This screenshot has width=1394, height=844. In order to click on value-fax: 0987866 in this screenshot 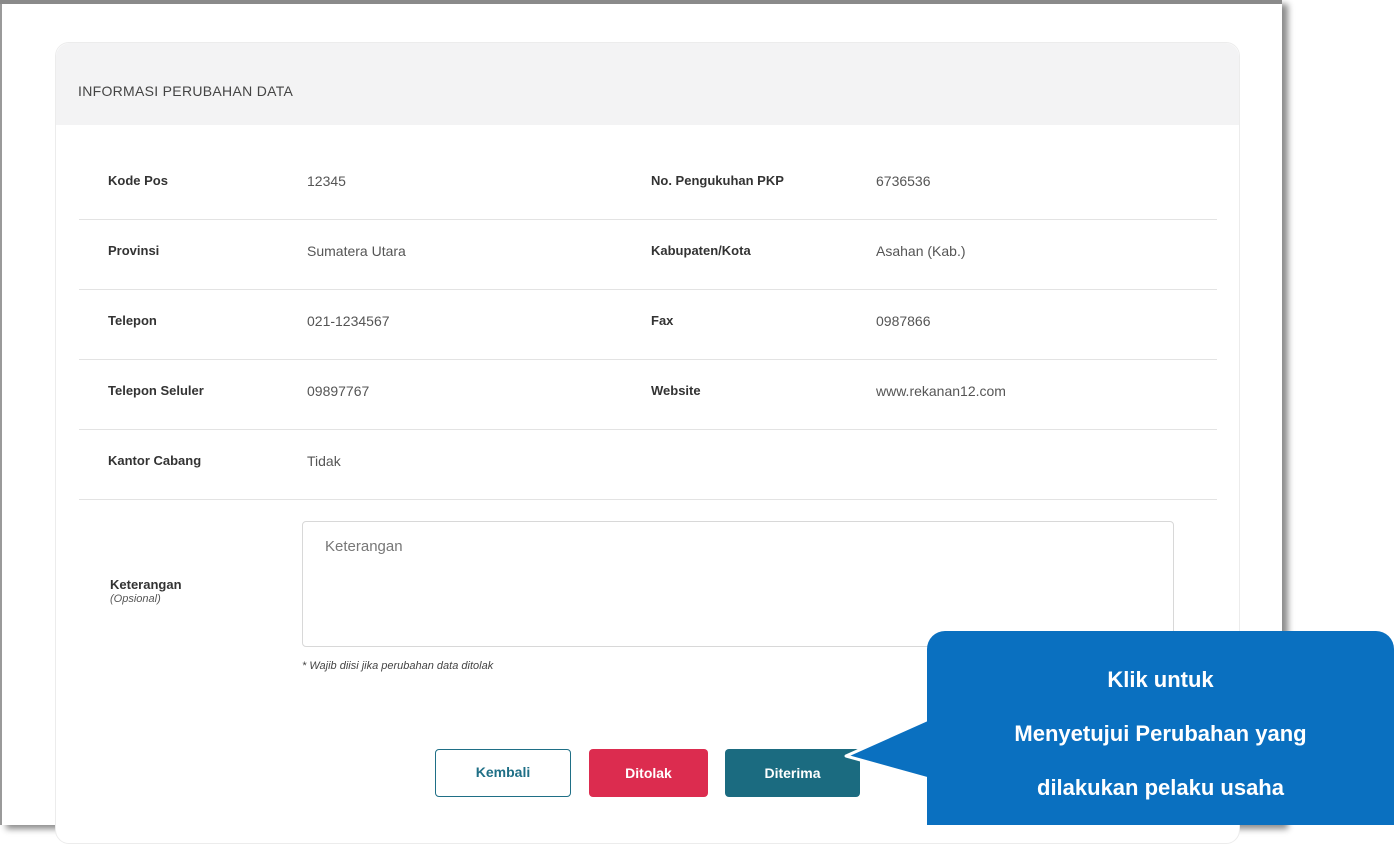, I will do `click(903, 321)`.